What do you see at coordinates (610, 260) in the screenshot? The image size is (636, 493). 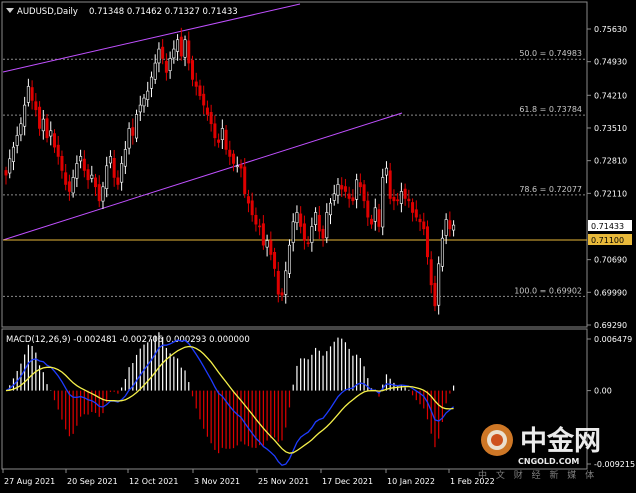 I see `price-tick-label: 0.70690` at bounding box center [610, 260].